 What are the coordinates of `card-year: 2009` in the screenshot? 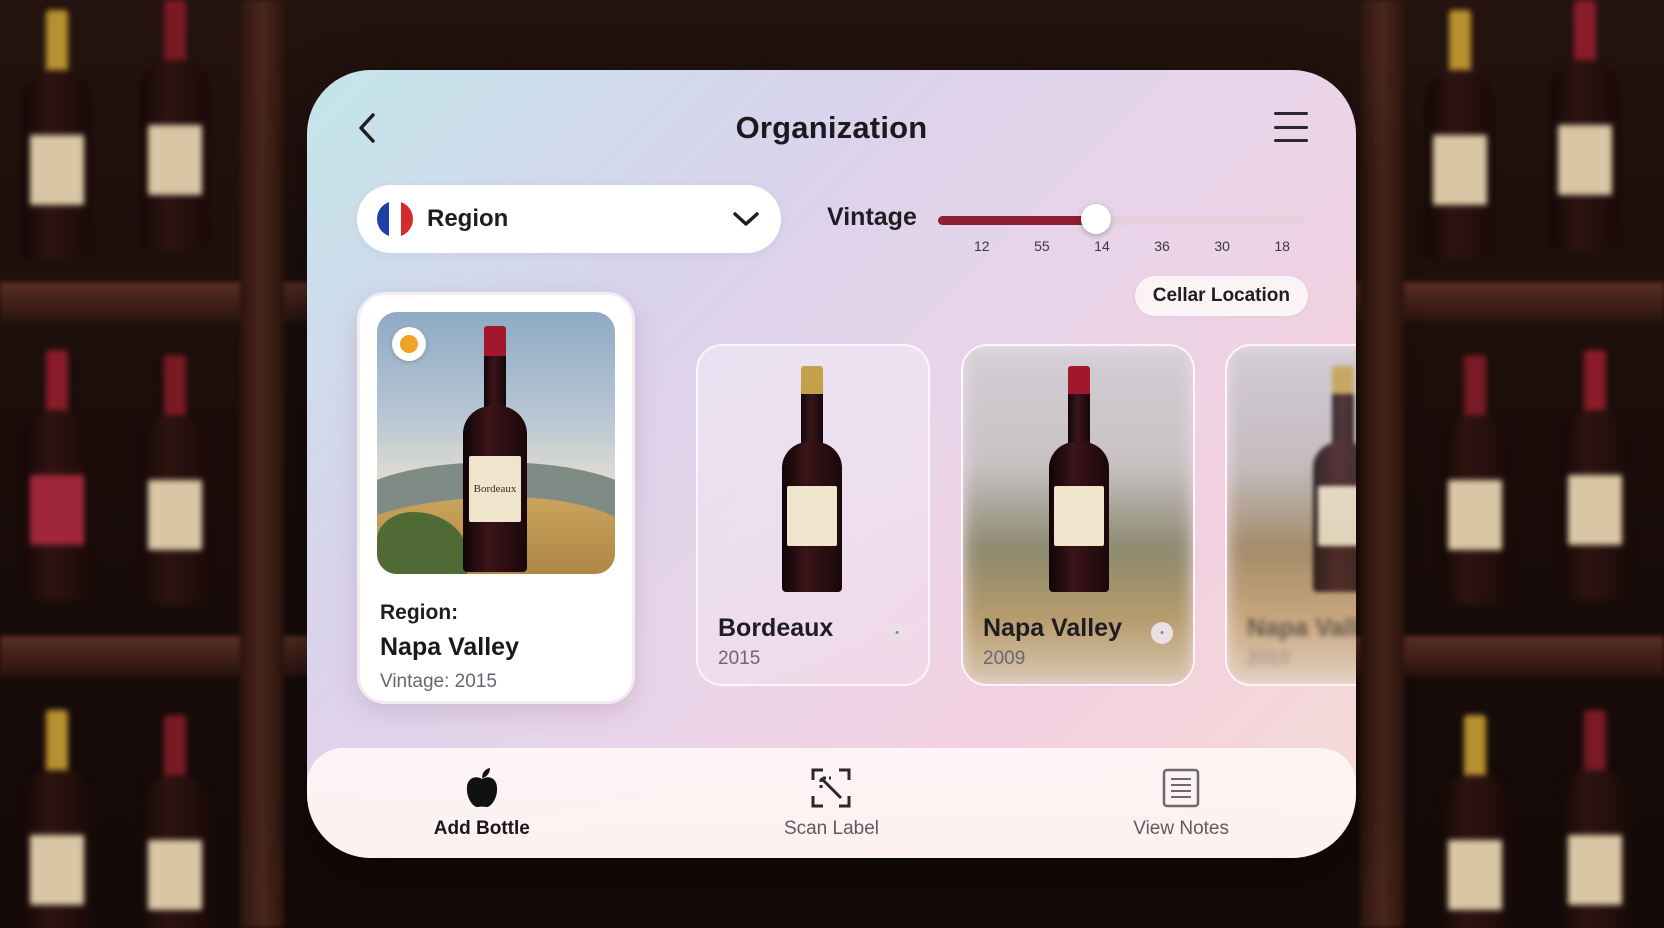 It's located at (1004, 658).